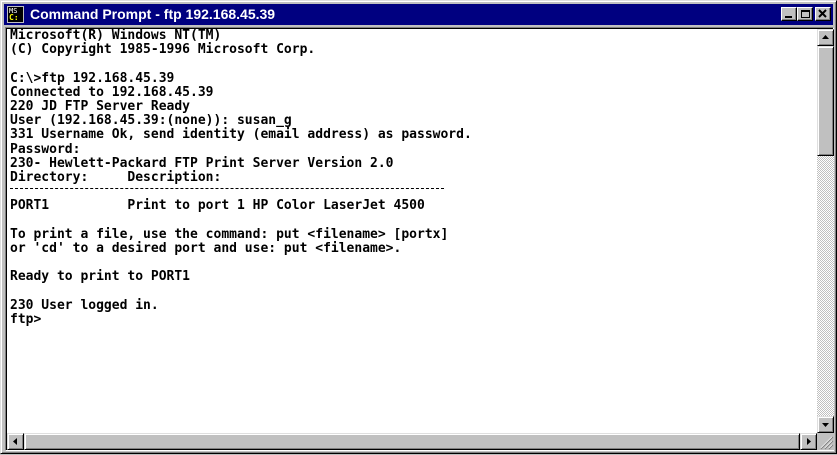 The height and width of the screenshot is (455, 837). Describe the element at coordinates (153, 14) in the screenshot. I see `window-title: Command Prompt - ftp 192.168.45.39` at that location.